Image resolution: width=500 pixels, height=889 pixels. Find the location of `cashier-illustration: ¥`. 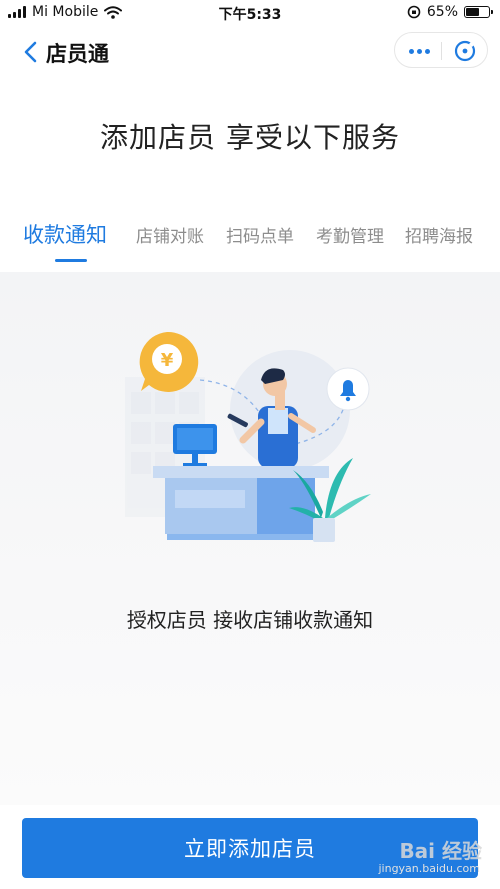

cashier-illustration: ¥ is located at coordinates (248, 436).